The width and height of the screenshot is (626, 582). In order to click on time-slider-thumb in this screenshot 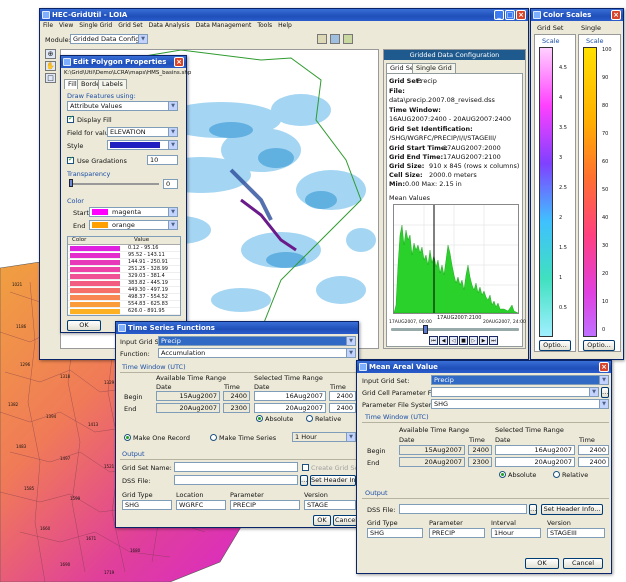, I will do `click(425, 329)`.